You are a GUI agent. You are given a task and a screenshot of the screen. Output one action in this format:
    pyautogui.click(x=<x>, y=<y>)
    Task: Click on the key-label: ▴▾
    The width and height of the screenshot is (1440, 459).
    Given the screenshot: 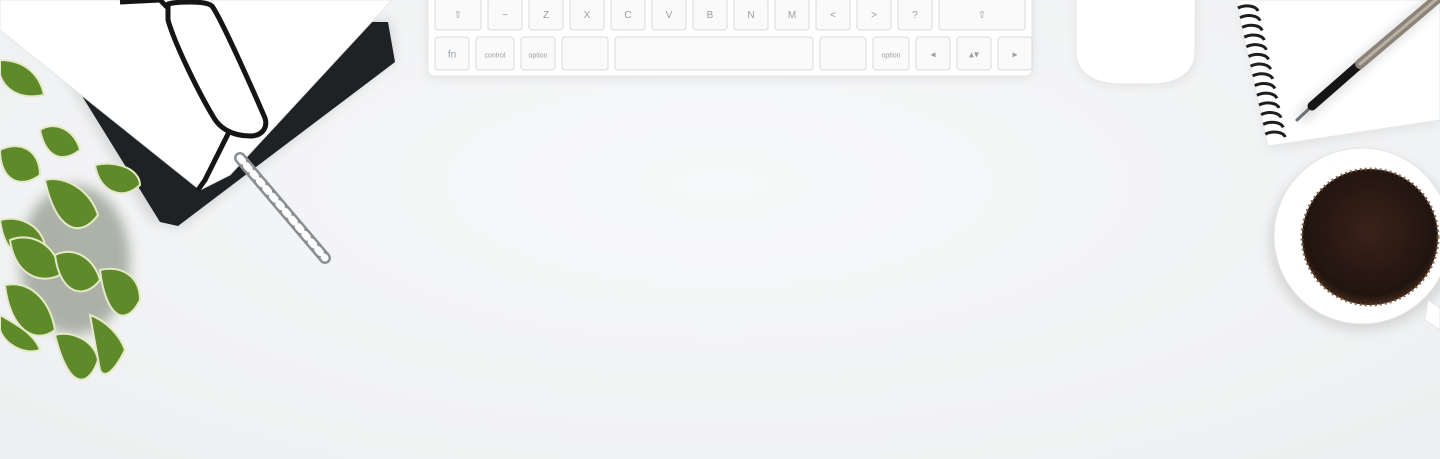 What is the action you would take?
    pyautogui.click(x=974, y=55)
    